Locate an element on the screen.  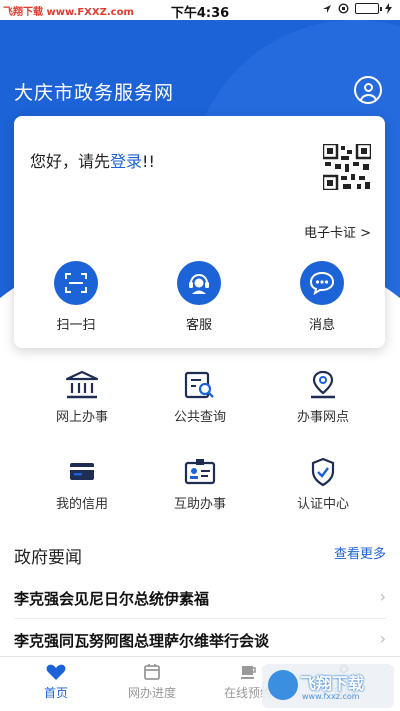
download-watermark: 飞翔下载 www.fxxz.com is located at coordinates (328, 686).